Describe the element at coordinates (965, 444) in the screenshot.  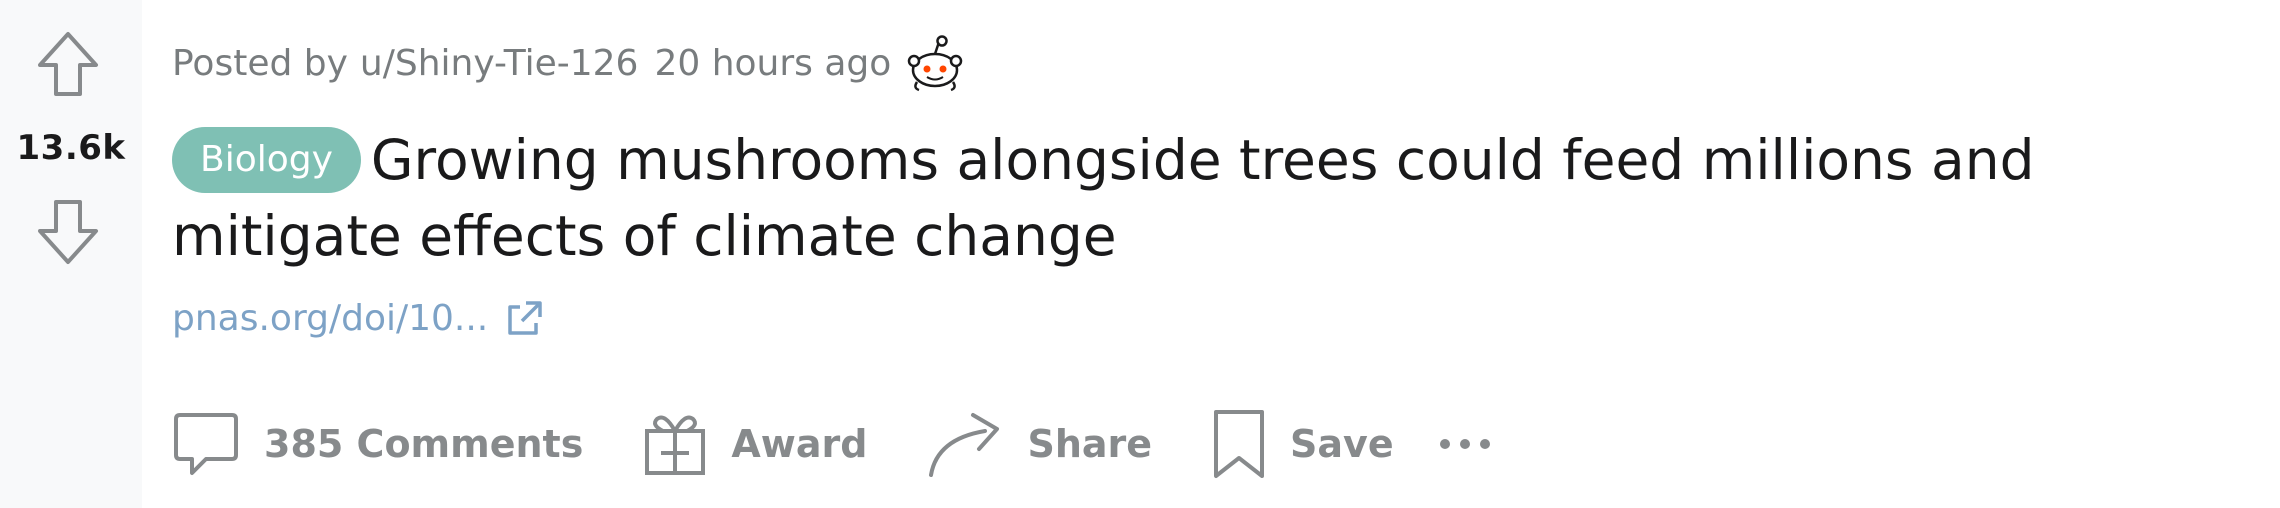
I see `share-icon` at that location.